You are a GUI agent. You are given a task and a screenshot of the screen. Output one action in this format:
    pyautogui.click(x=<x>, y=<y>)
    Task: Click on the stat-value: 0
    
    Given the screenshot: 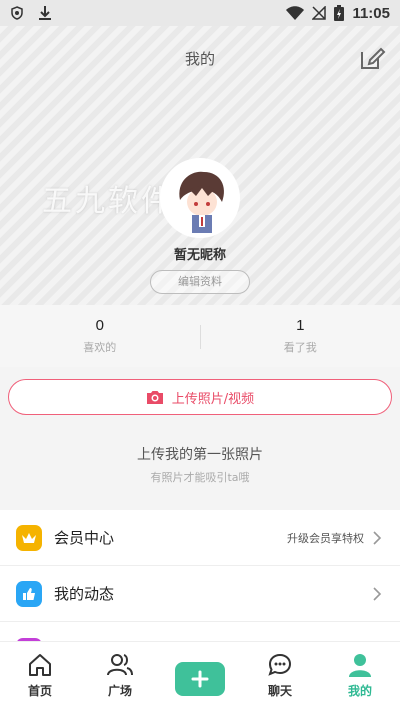 What is the action you would take?
    pyautogui.click(x=99, y=325)
    